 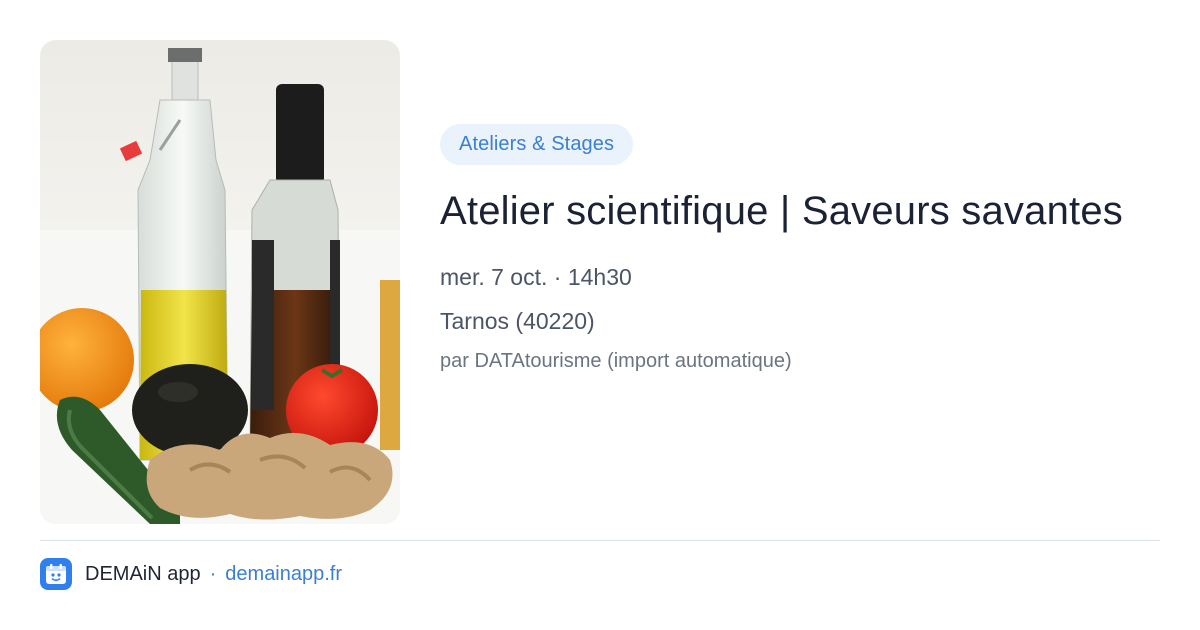 I want to click on category-chip: Ateliers & Stages, so click(x=537, y=144).